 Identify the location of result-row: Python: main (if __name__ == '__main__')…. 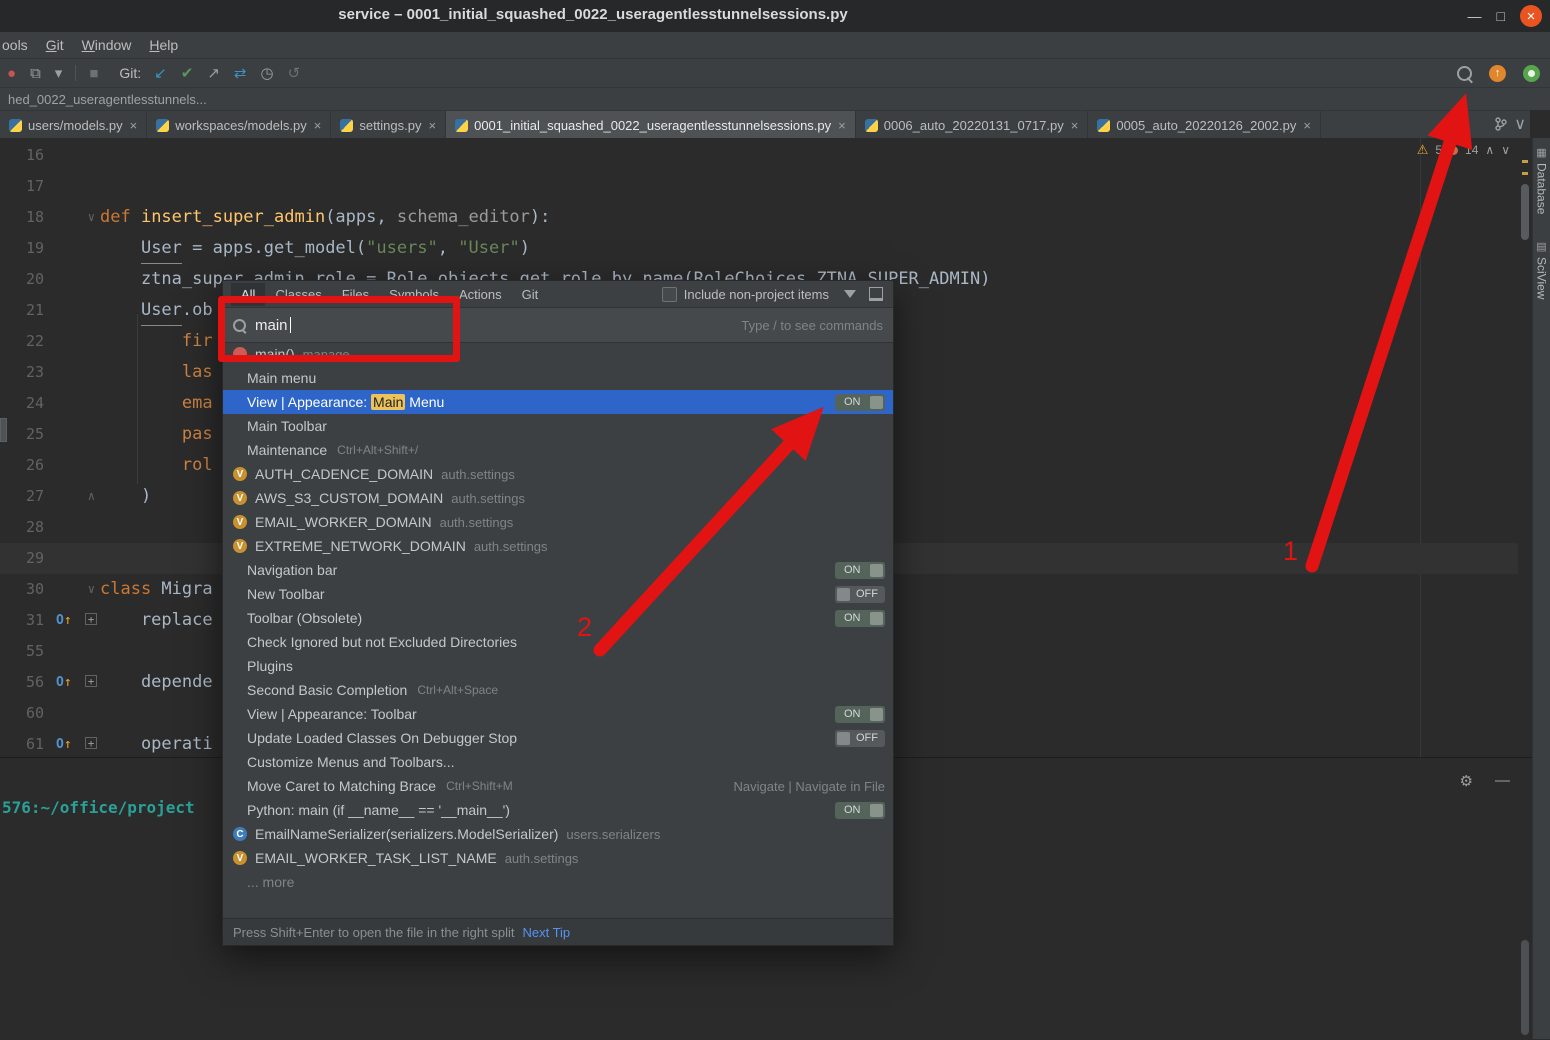
(558, 810).